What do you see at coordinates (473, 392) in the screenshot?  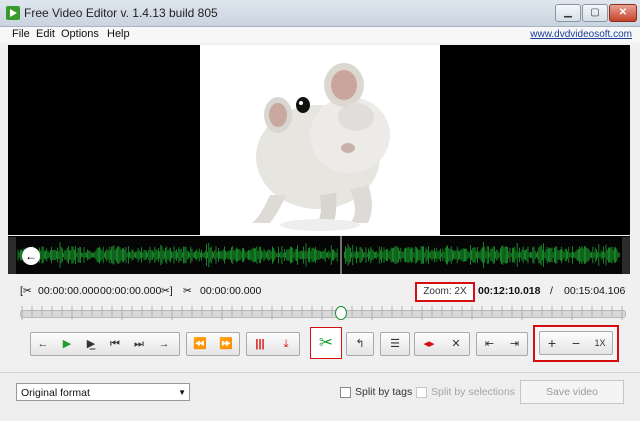 I see `split-by-selections-label: Split by selections` at bounding box center [473, 392].